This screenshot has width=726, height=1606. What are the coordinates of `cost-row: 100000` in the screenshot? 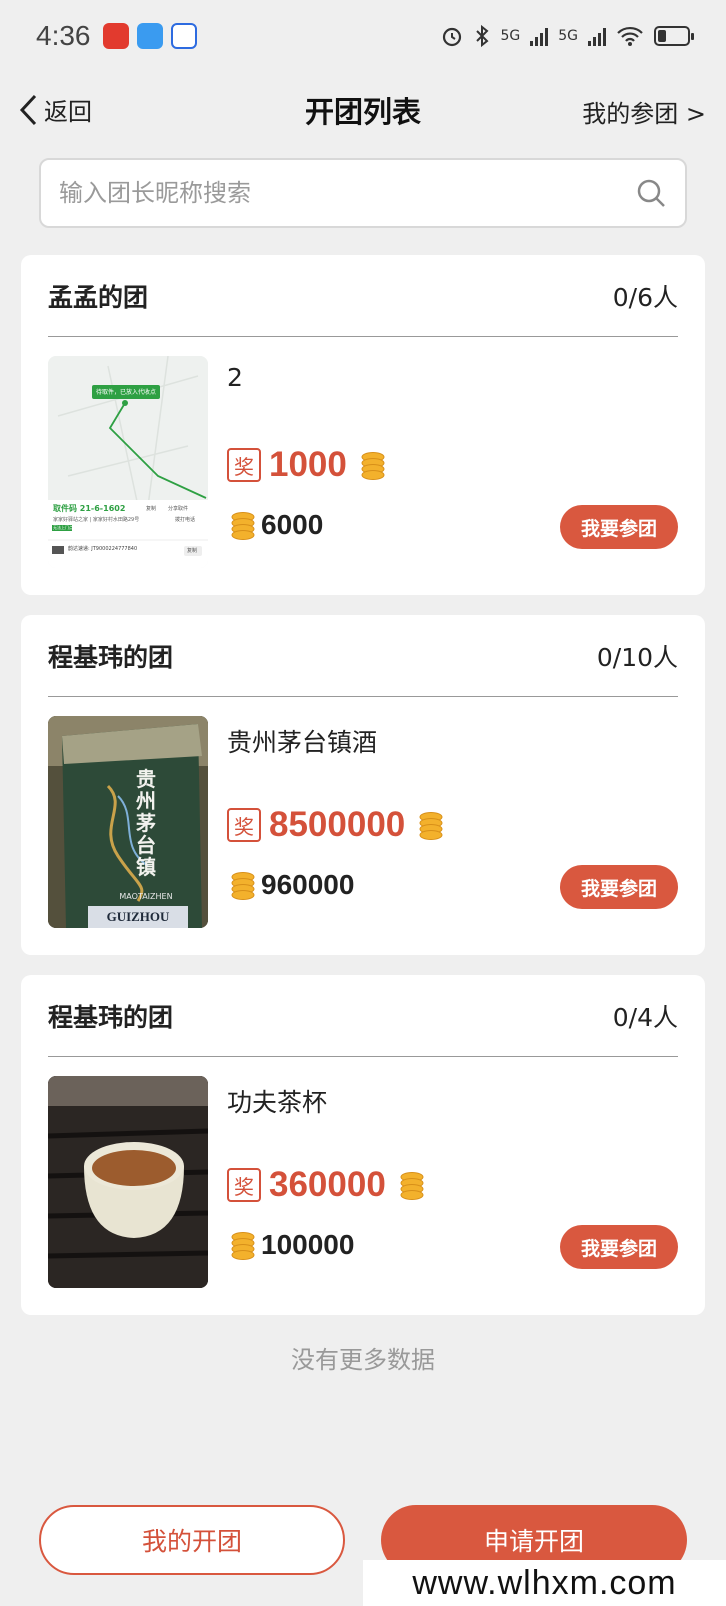 It's located at (290, 1245).